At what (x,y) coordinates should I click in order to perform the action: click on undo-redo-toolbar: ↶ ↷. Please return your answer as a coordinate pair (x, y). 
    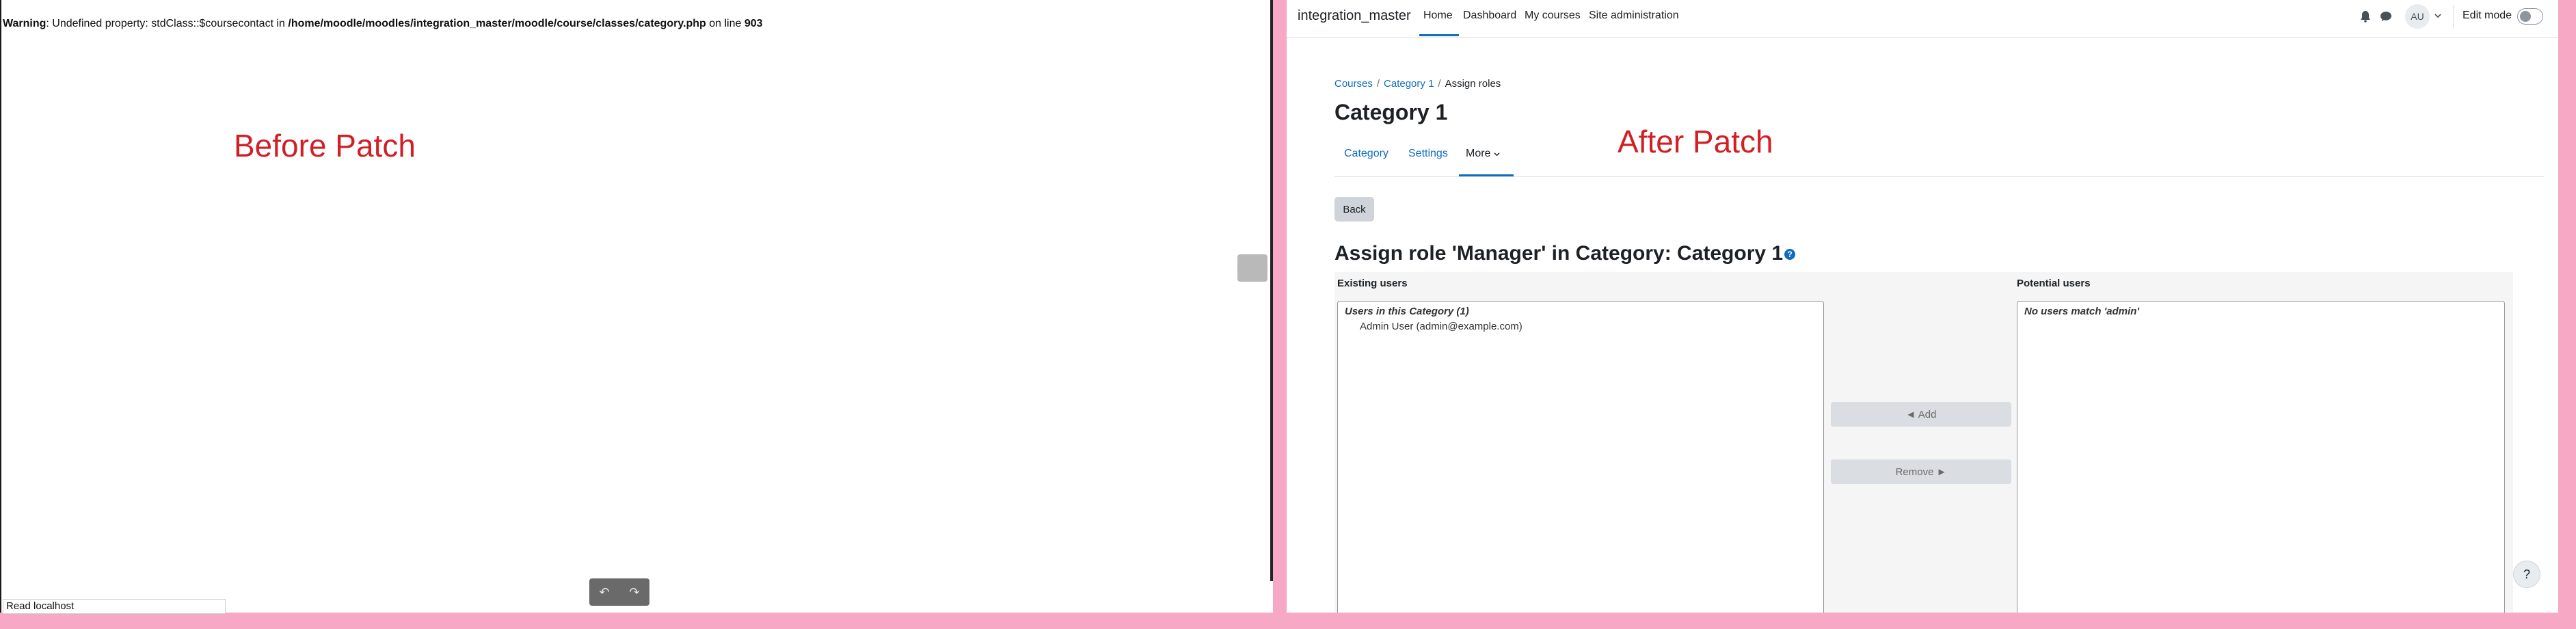
    Looking at the image, I should click on (619, 592).